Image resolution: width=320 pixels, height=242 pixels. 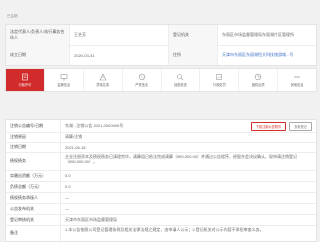 What do you see at coordinates (64, 85) in the screenshot?
I see `tab-label: 监管信息` at bounding box center [64, 85].